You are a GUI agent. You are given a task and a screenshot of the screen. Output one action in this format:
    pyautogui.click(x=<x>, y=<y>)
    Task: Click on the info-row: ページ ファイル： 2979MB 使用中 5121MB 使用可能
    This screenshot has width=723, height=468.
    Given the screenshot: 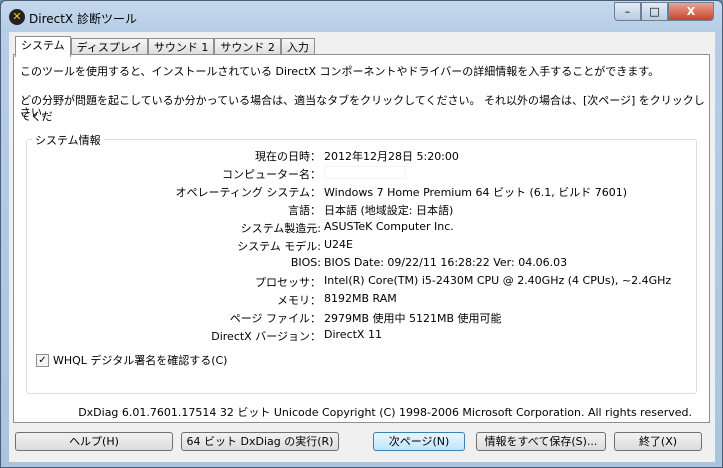 What is the action you would take?
    pyautogui.click(x=359, y=318)
    